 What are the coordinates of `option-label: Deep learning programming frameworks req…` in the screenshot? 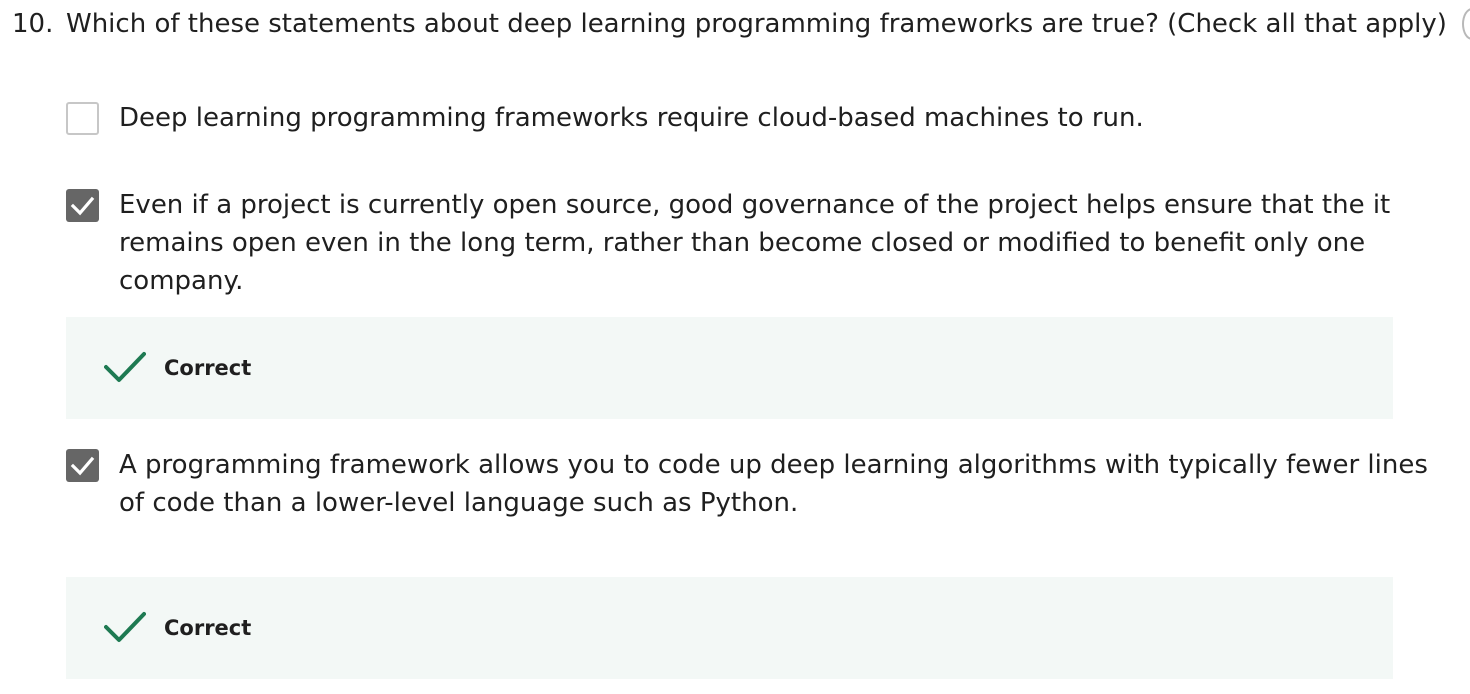 It's located at (631, 118).